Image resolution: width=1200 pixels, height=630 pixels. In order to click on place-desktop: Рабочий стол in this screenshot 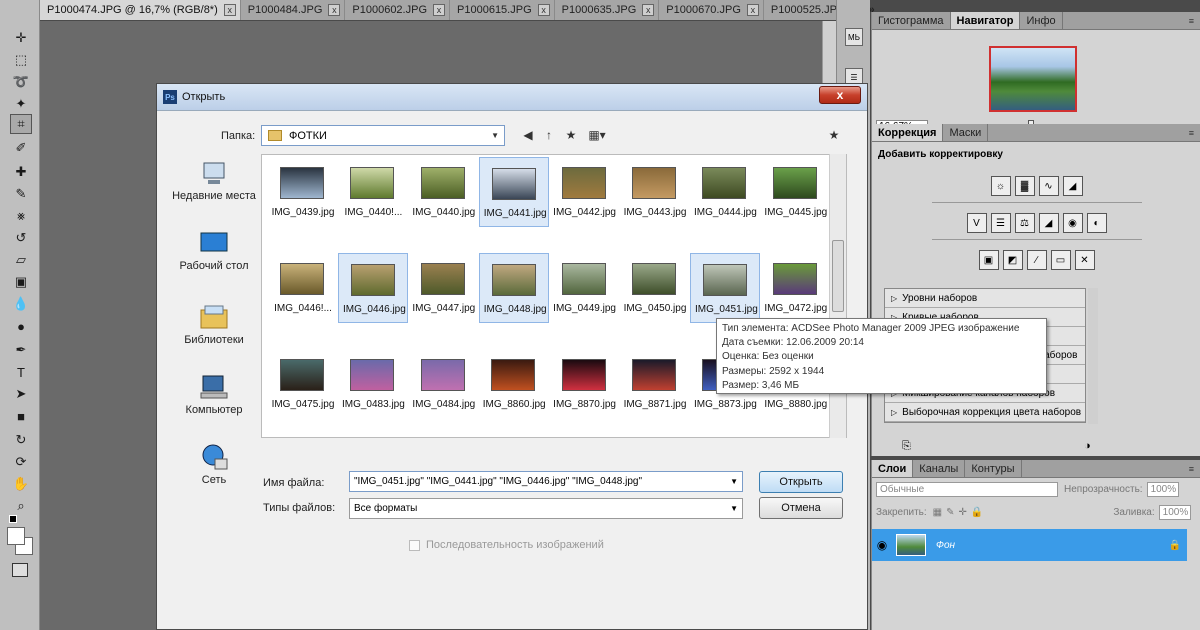, I will do `click(214, 251)`.